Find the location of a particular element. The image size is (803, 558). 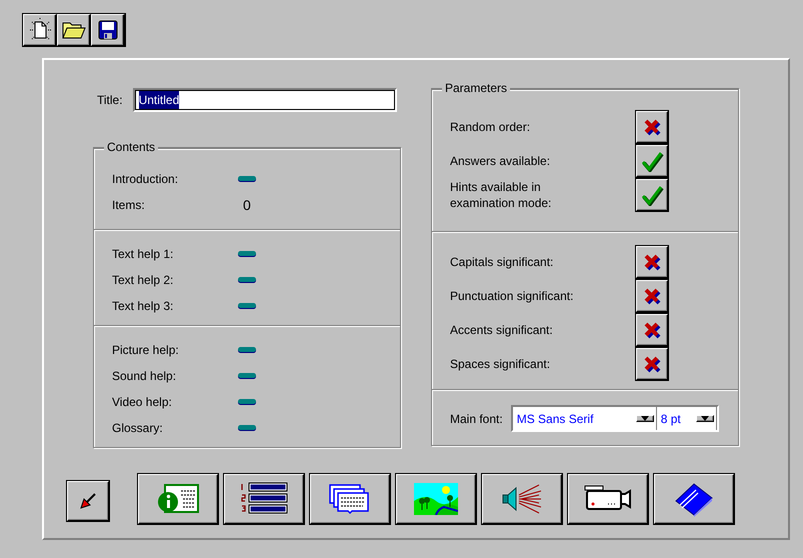

speaker-icon is located at coordinates (522, 499).